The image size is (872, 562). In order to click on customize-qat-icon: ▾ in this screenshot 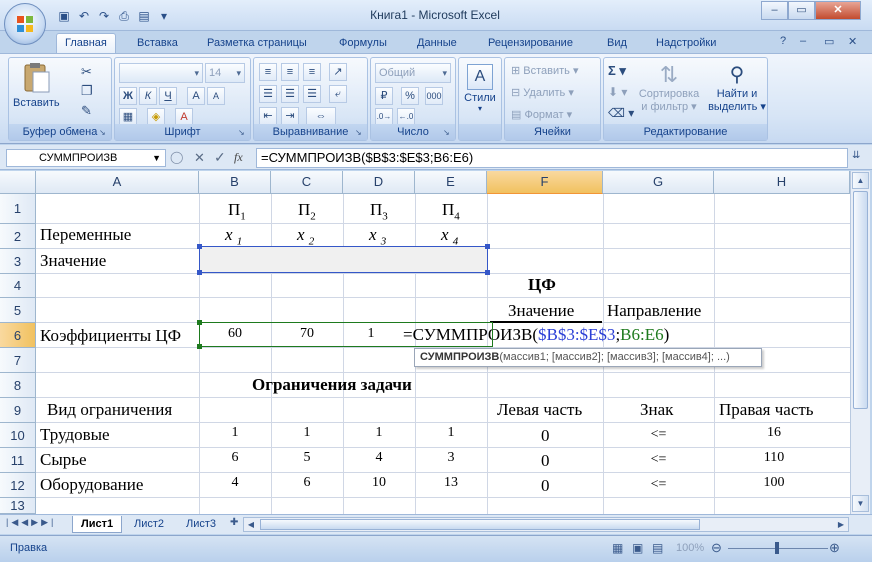, I will do `click(164, 16)`.